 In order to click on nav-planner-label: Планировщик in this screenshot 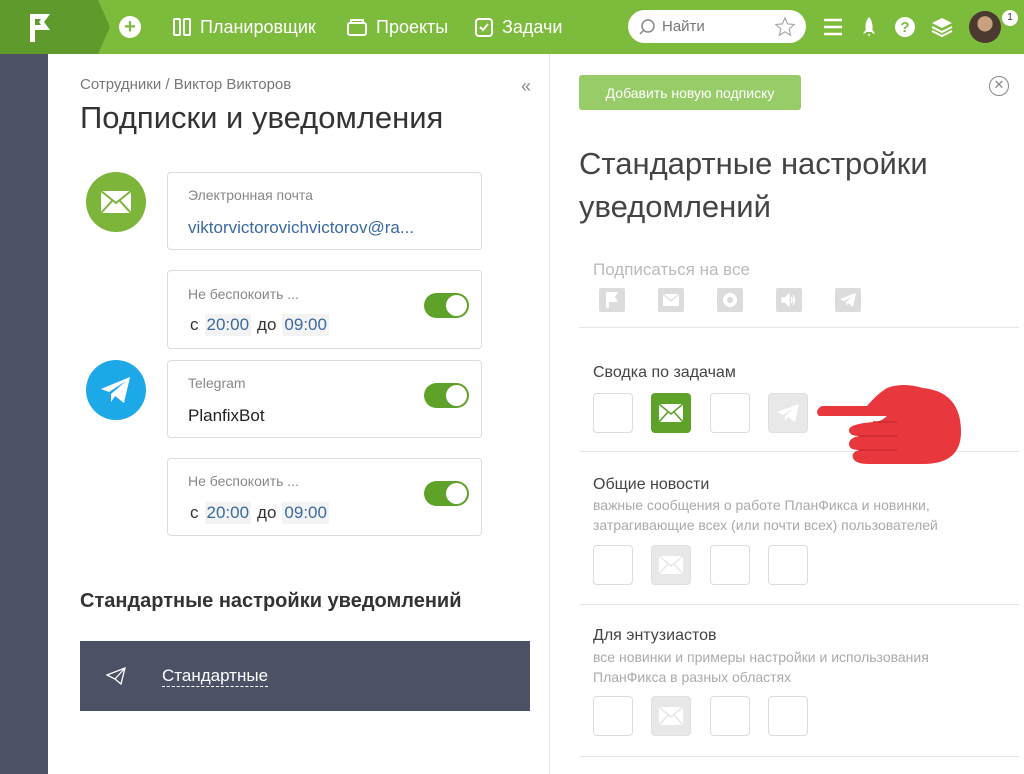, I will do `click(258, 26)`.